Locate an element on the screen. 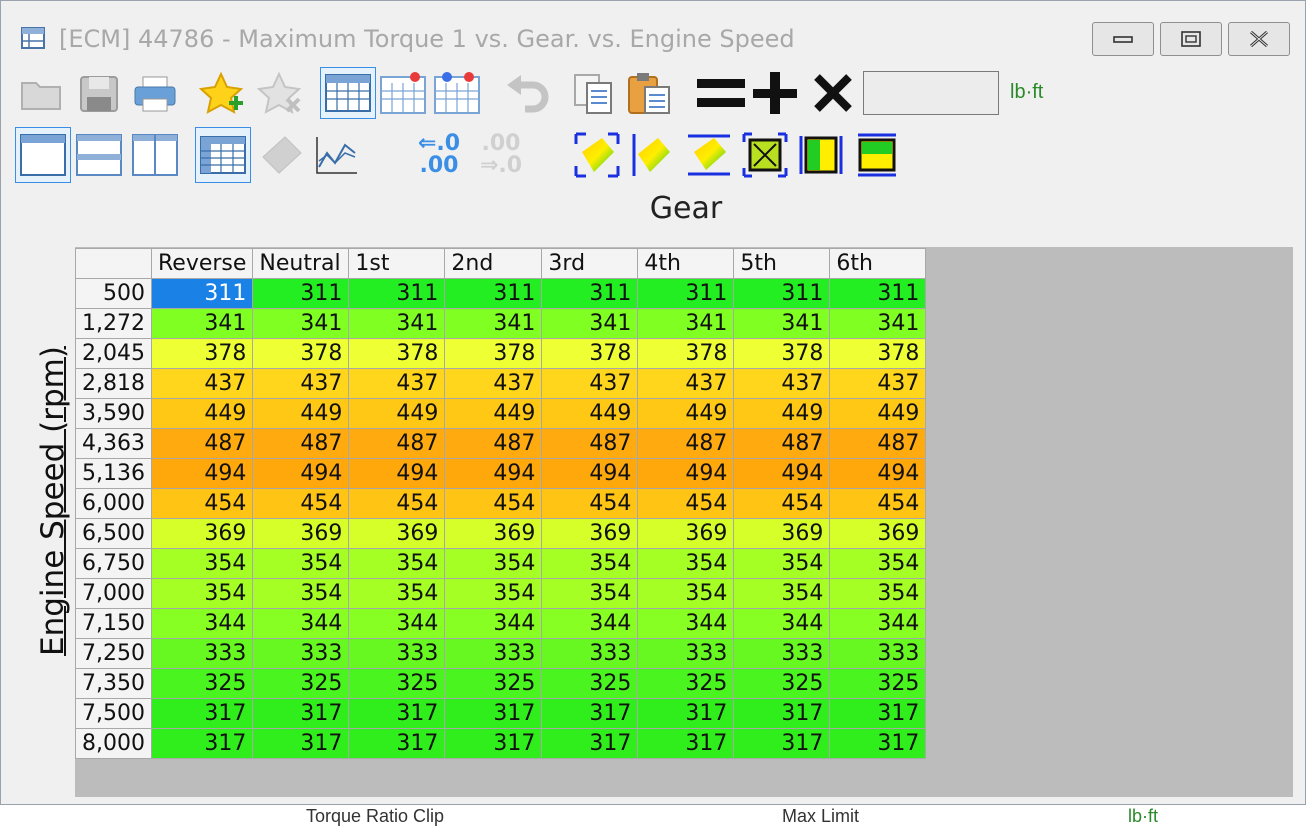  row-header: 5,136 is located at coordinates (113, 473).